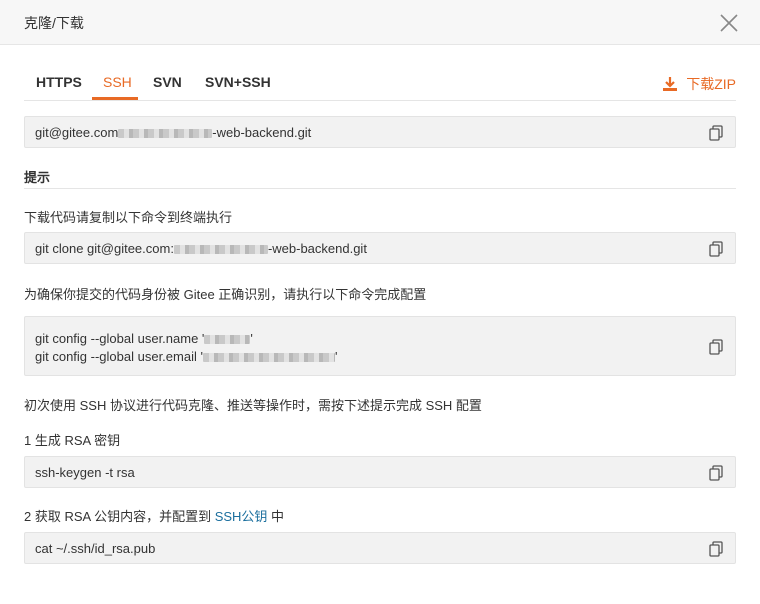 Image resolution: width=760 pixels, height=604 pixels. What do you see at coordinates (380, 83) in the screenshot?
I see `protocol-tabs: HTTPS SSH SVN SVN+SSH 下载ZIP` at bounding box center [380, 83].